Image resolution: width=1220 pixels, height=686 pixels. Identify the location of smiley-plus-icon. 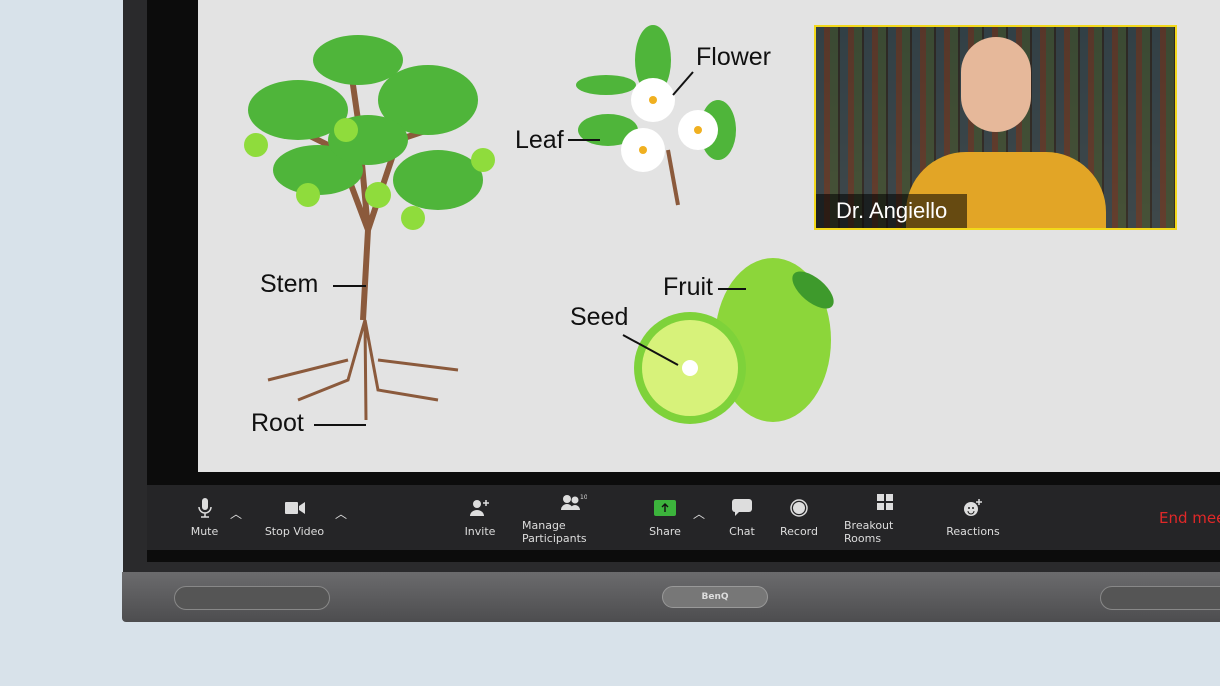
(973, 508).